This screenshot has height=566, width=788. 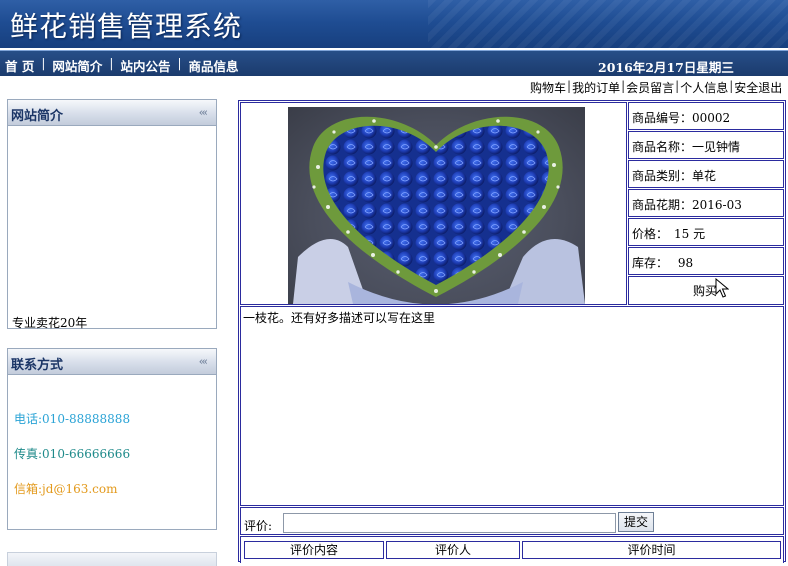 I want to click on panel-header: 联系方式 ‹‹‹, so click(x=112, y=362).